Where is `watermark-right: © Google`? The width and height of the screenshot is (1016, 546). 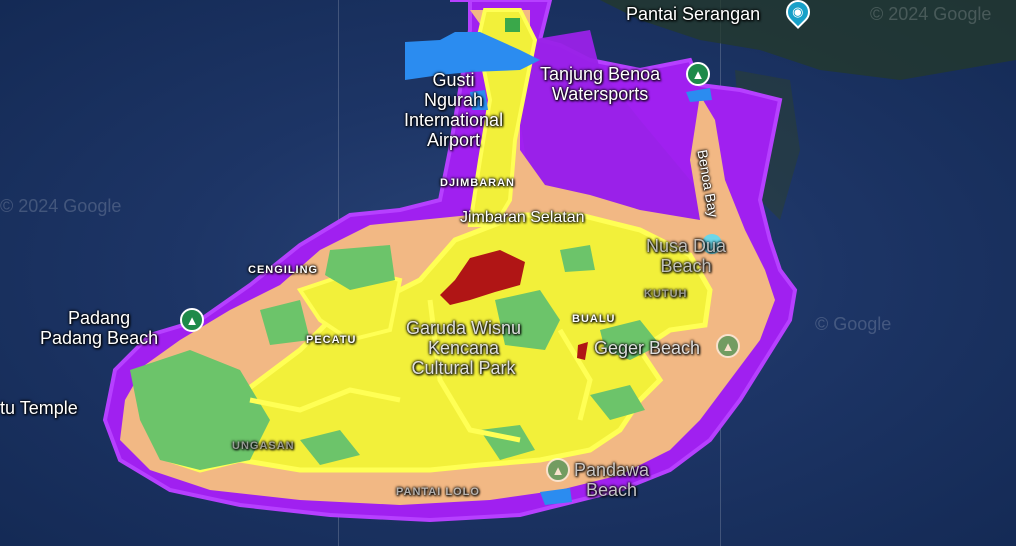 watermark-right: © Google is located at coordinates (853, 324).